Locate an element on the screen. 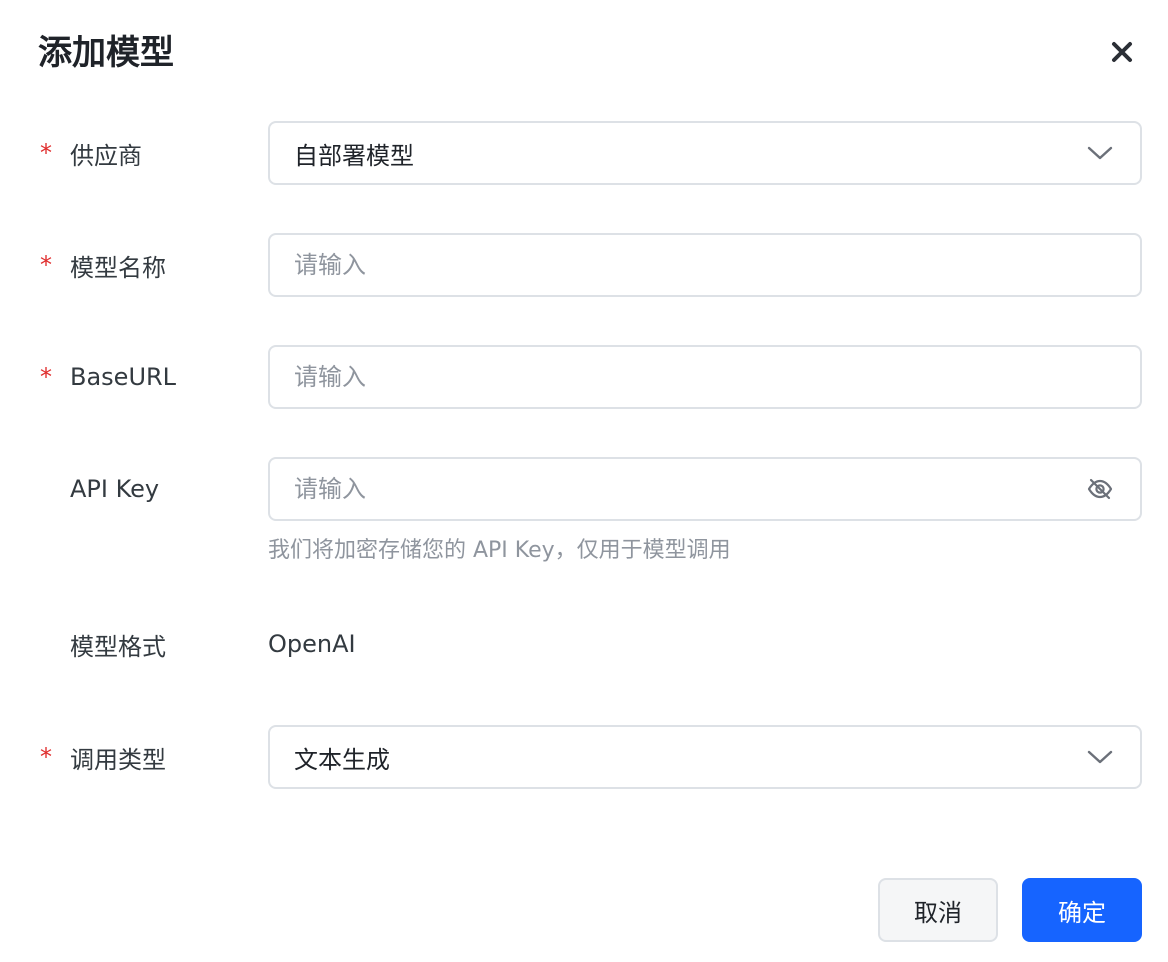  base-url-field is located at coordinates (705, 377).